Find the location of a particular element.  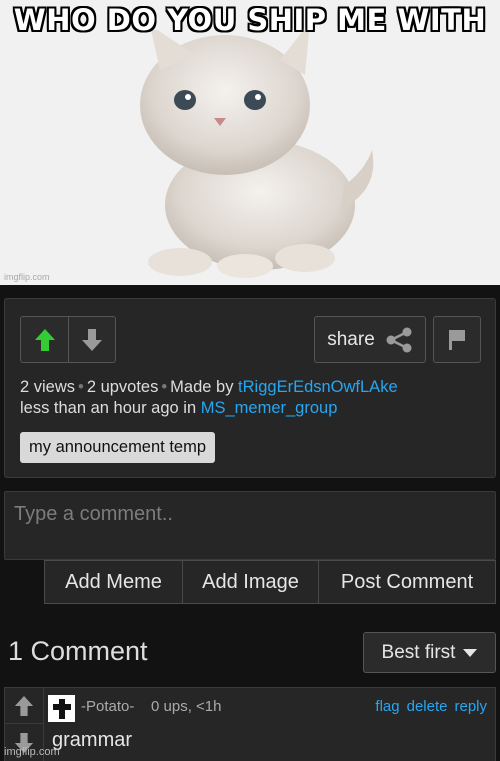

vote-group is located at coordinates (68, 339).